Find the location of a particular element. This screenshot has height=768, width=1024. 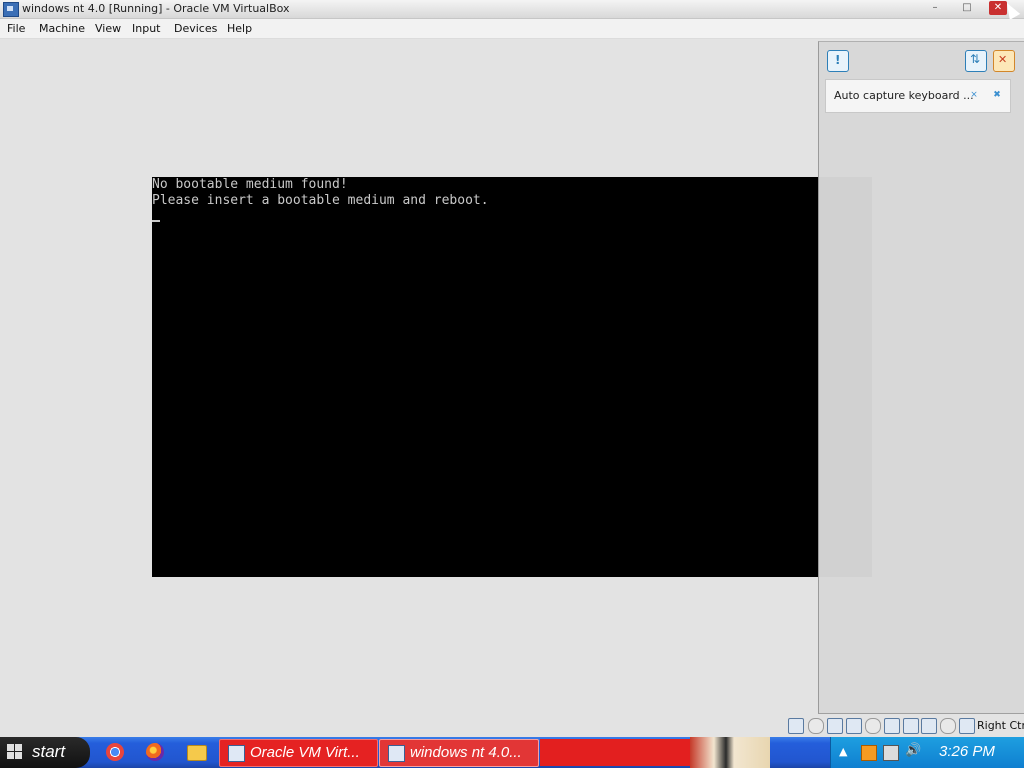

usb-icon is located at coordinates (873, 726).